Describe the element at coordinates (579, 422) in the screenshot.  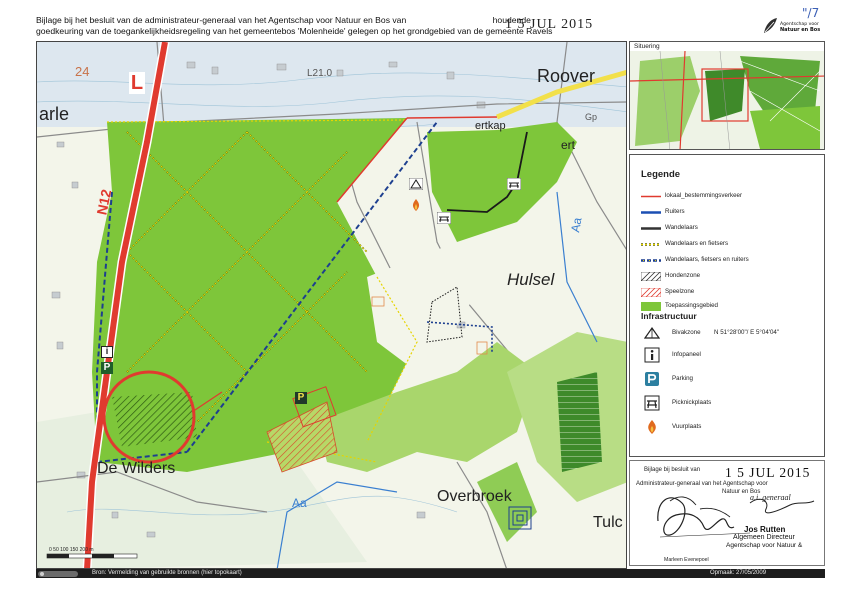
I see `dark-plantation` at that location.